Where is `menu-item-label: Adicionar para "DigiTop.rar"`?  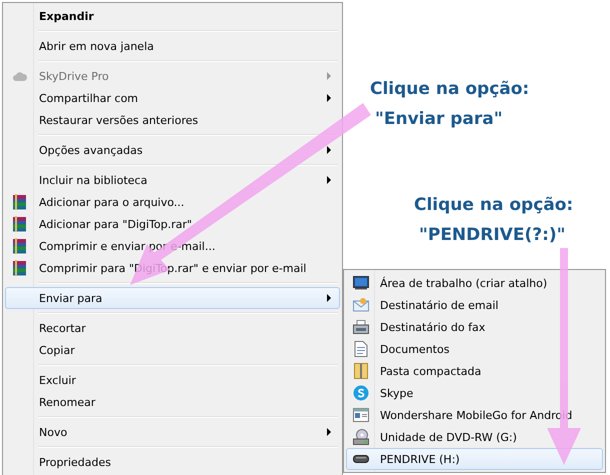 menu-item-label: Adicionar para "DigiTop.rar" is located at coordinates (115, 224).